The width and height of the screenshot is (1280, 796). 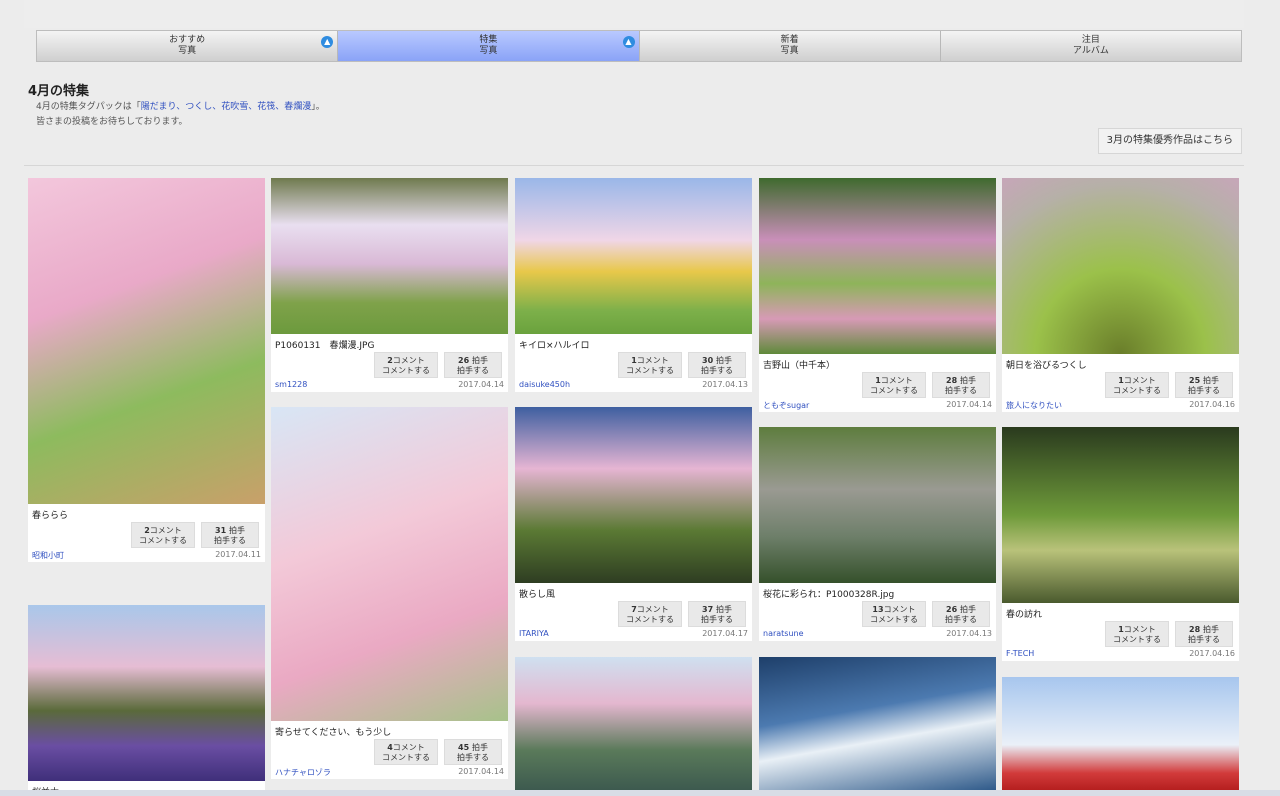 I want to click on photo-meta: F-TECH 2017.04.16, so click(x=1120, y=654).